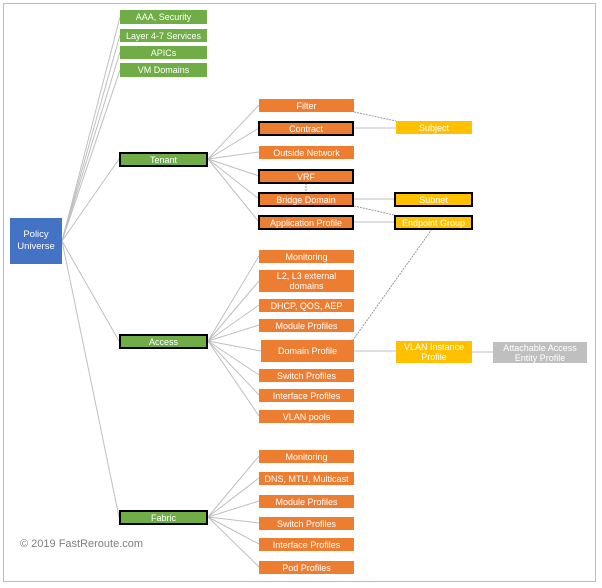 This screenshot has width=602, height=588. I want to click on link-fabric-pod, so click(233, 542).